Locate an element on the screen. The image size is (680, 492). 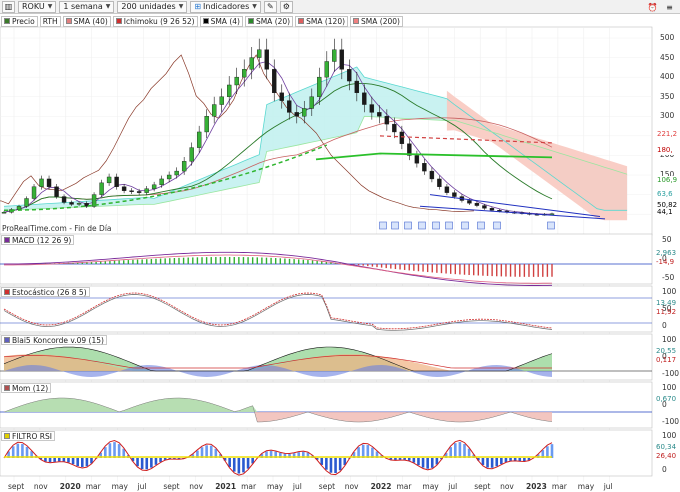
indicator-value-tag: 2,963 is located at coordinates (666, 253).